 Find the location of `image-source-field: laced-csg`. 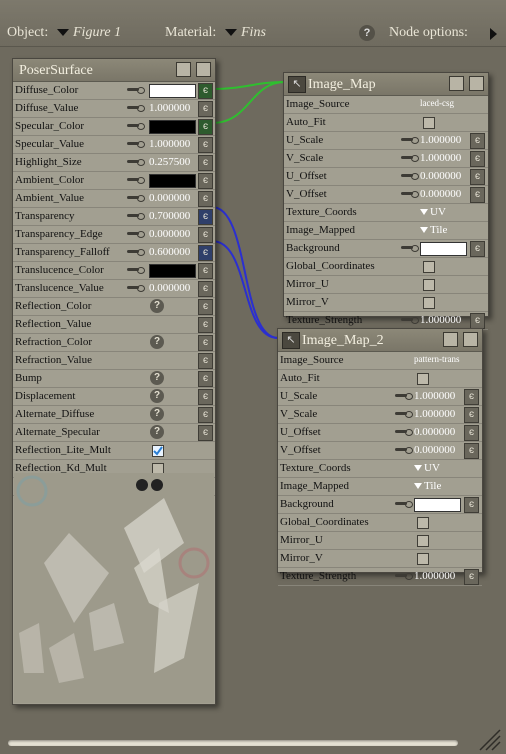

image-source-field: laced-csg is located at coordinates (437, 103).